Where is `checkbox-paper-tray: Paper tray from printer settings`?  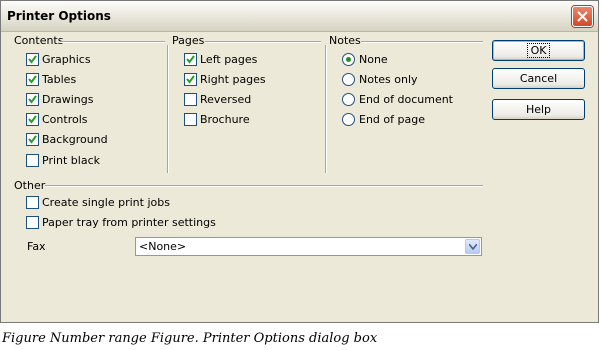
checkbox-paper-tray: Paper tray from printer settings is located at coordinates (121, 222).